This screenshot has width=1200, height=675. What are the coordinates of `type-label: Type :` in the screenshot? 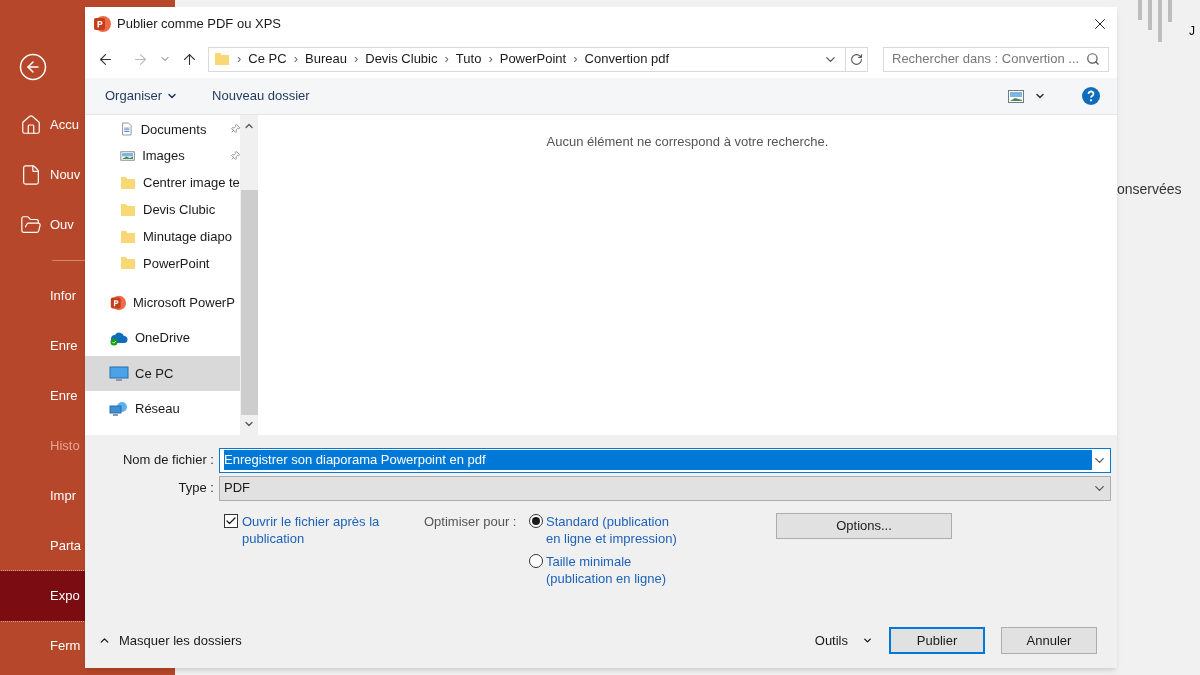 It's located at (196, 488).